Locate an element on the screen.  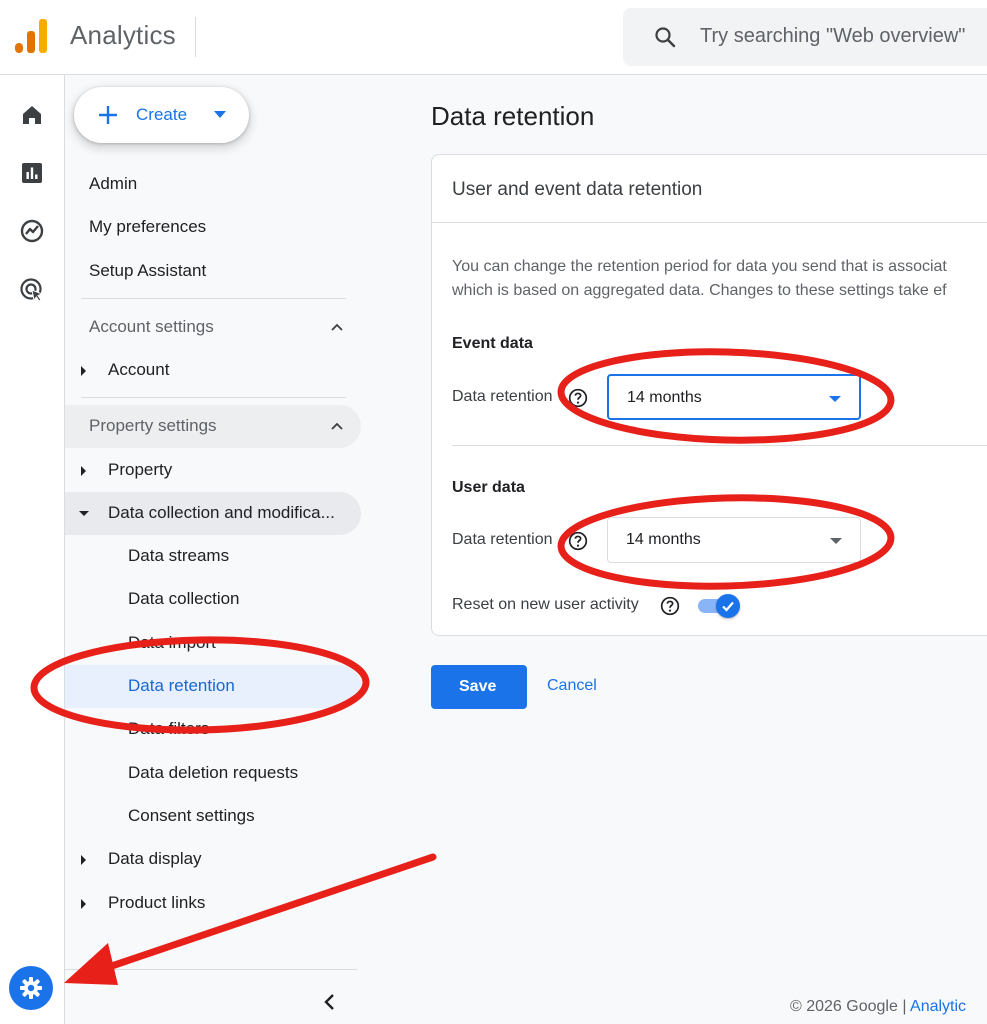
copyright-text: © 2026 Google | is located at coordinates (850, 1006).